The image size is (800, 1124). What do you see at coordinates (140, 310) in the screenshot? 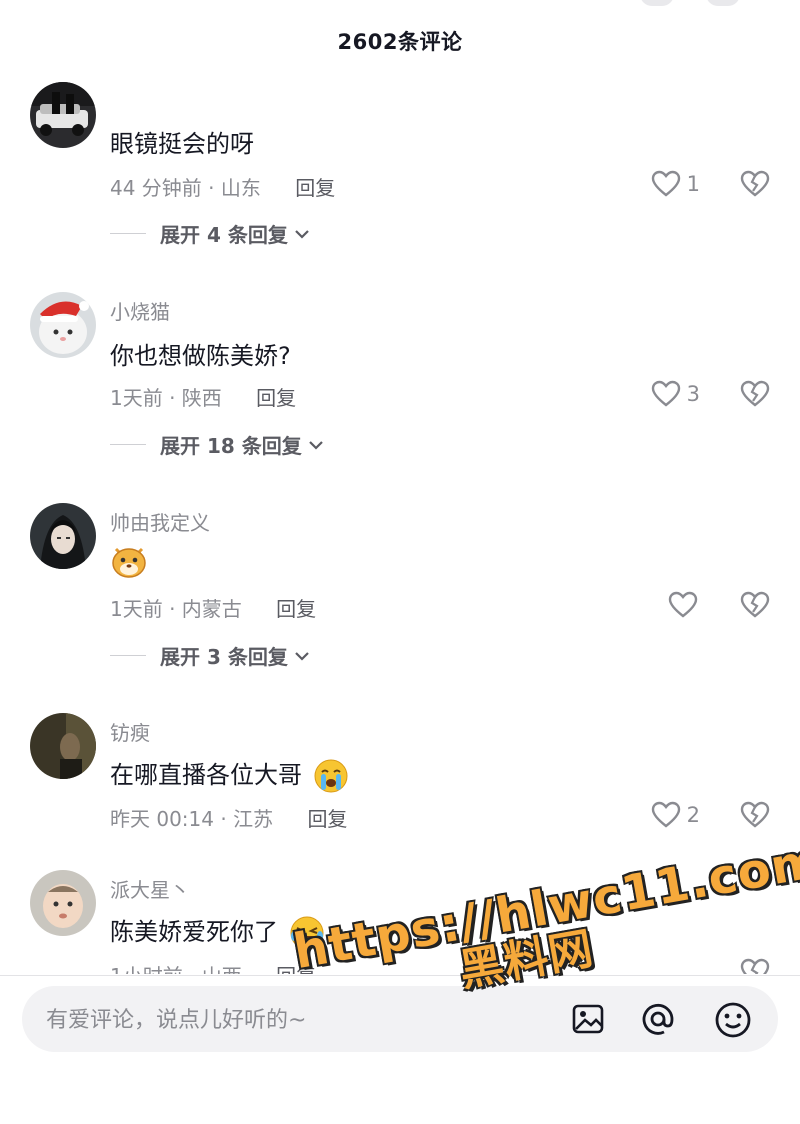
I see `username: 小烧猫` at bounding box center [140, 310].